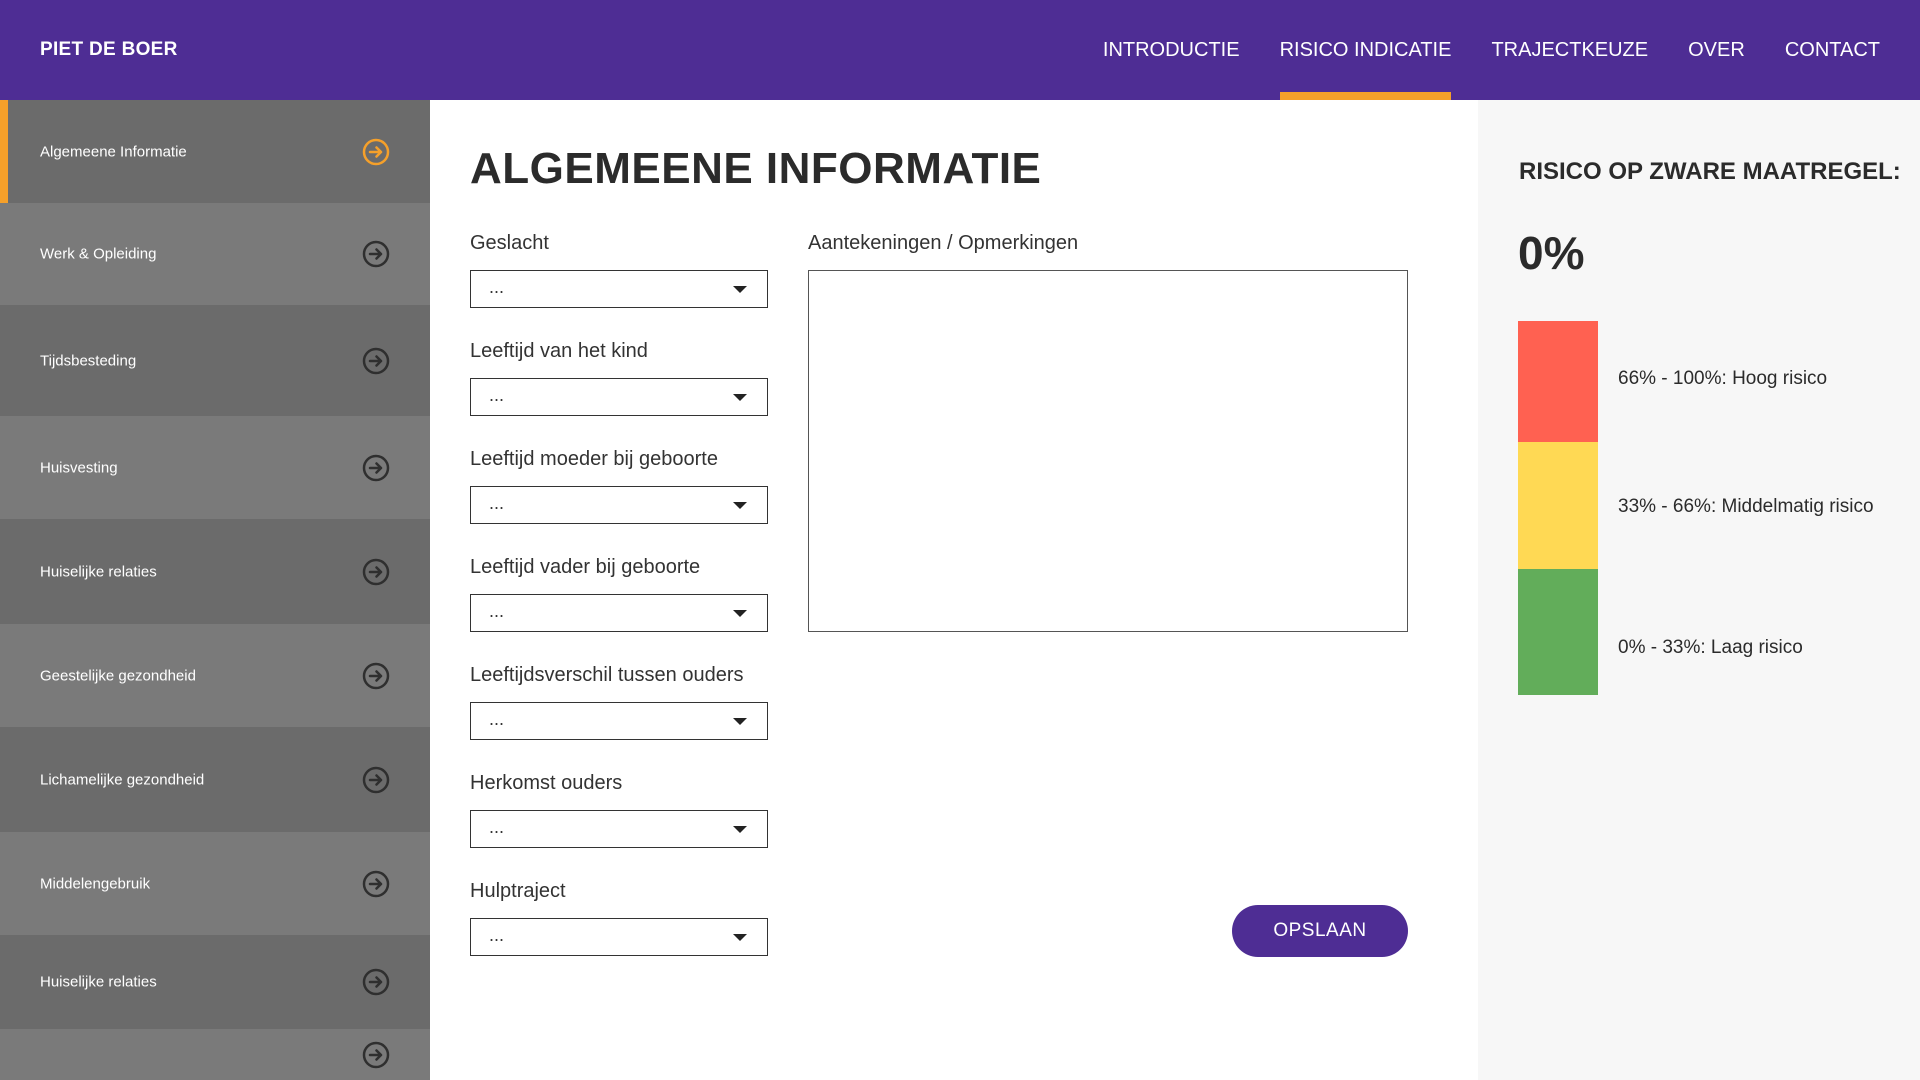 The image size is (1920, 1080). Describe the element at coordinates (1746, 506) in the screenshot. I see `legend-label-medium: 33% - 66%: Middelmatig risico` at that location.